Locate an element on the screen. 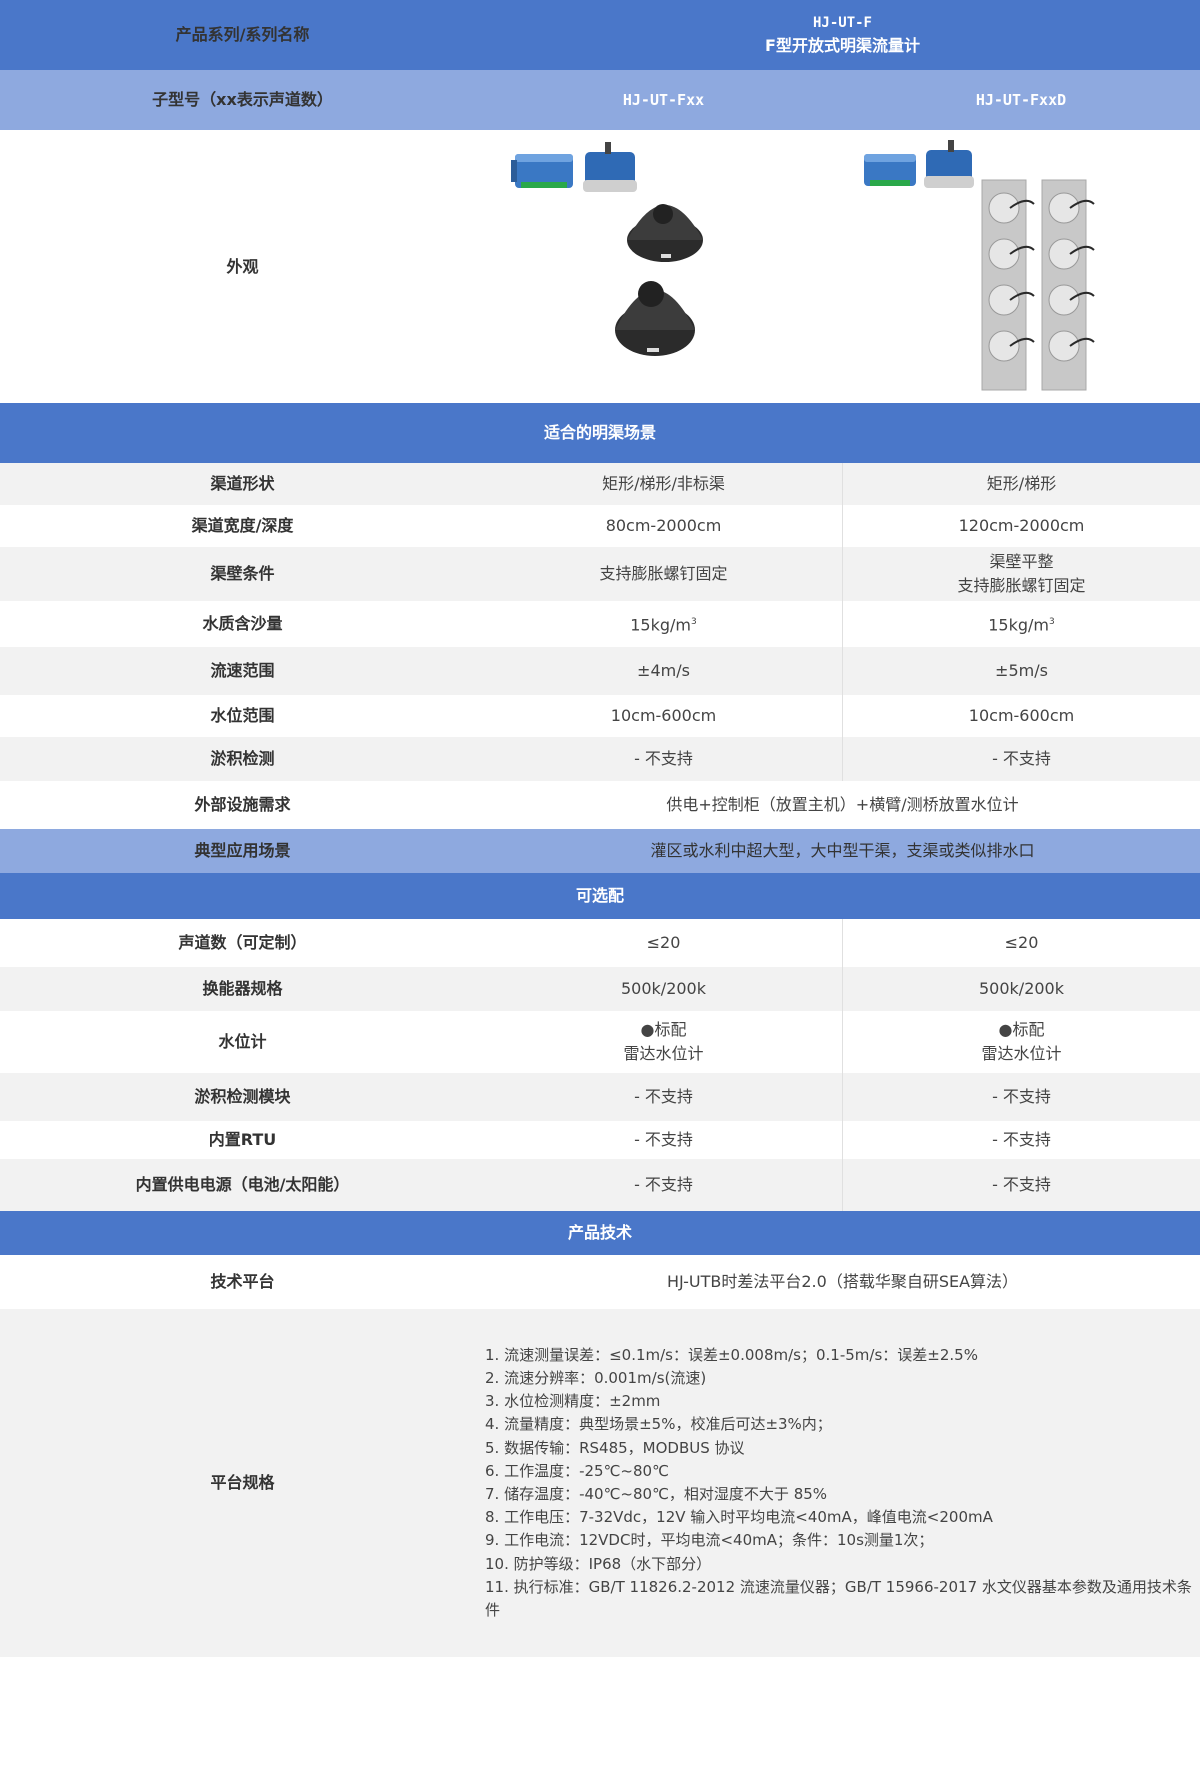  section-title: 产品技术 is located at coordinates (600, 1233).